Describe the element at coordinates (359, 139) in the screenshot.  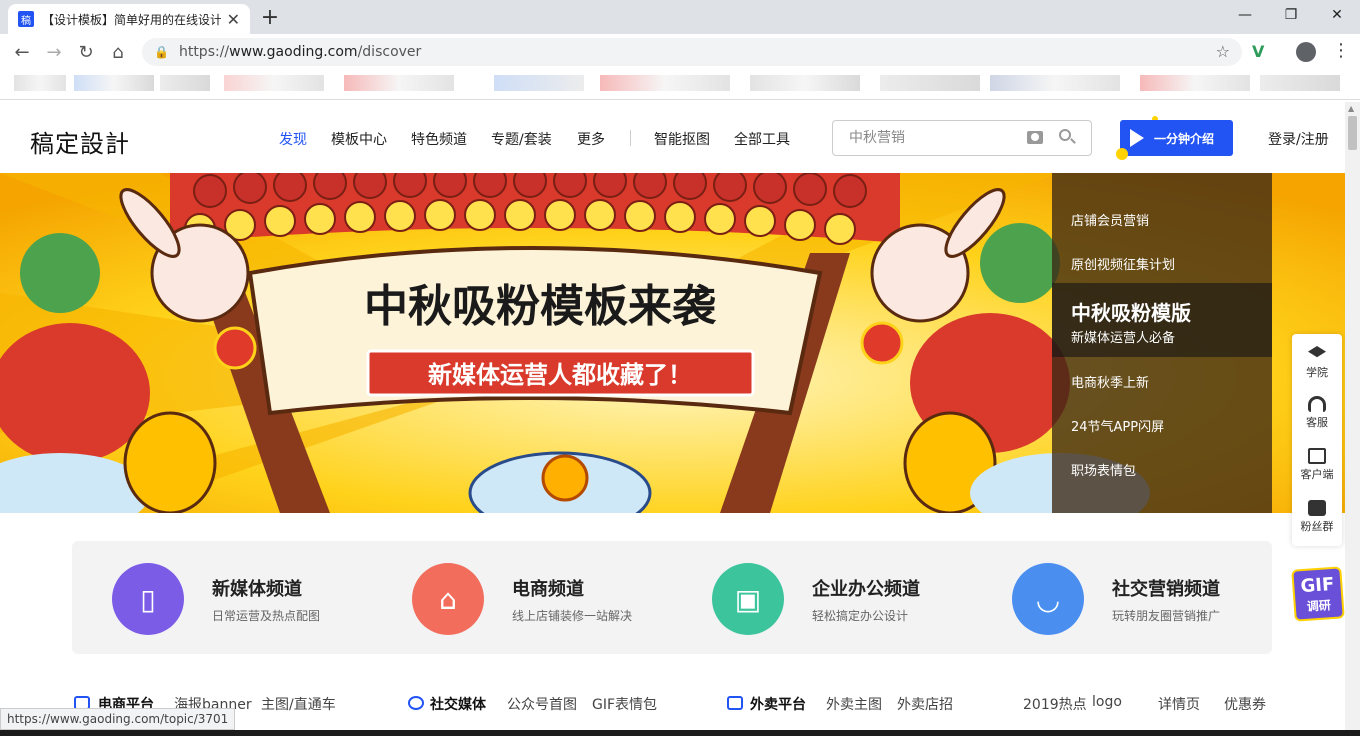
I see `nav-template-center: 模板中心` at that location.